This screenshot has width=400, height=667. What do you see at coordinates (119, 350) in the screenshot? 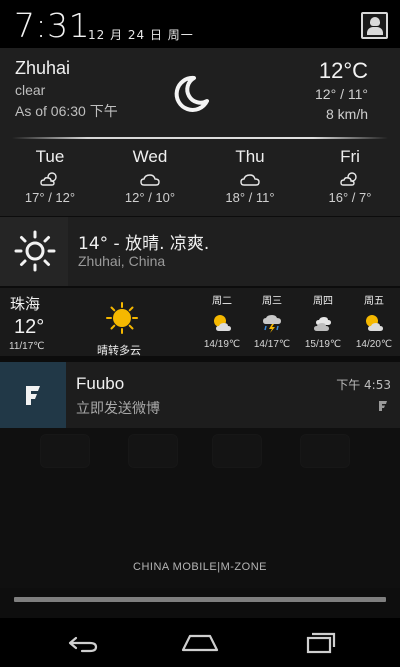
I see `cn-condition: 晴转多云` at bounding box center [119, 350].